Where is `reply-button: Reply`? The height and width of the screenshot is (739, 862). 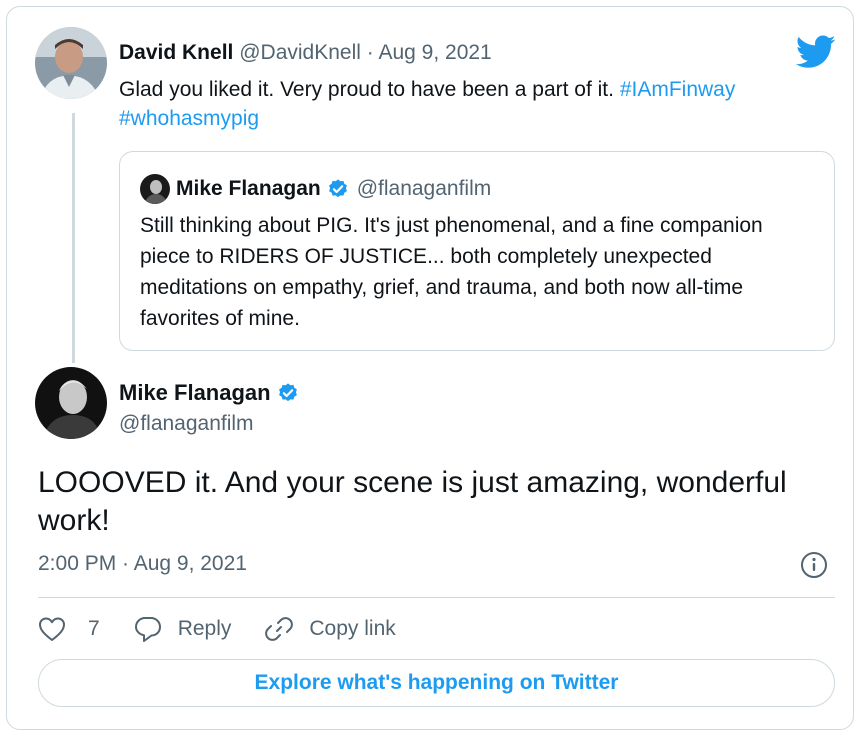 reply-button: Reply is located at coordinates (183, 629).